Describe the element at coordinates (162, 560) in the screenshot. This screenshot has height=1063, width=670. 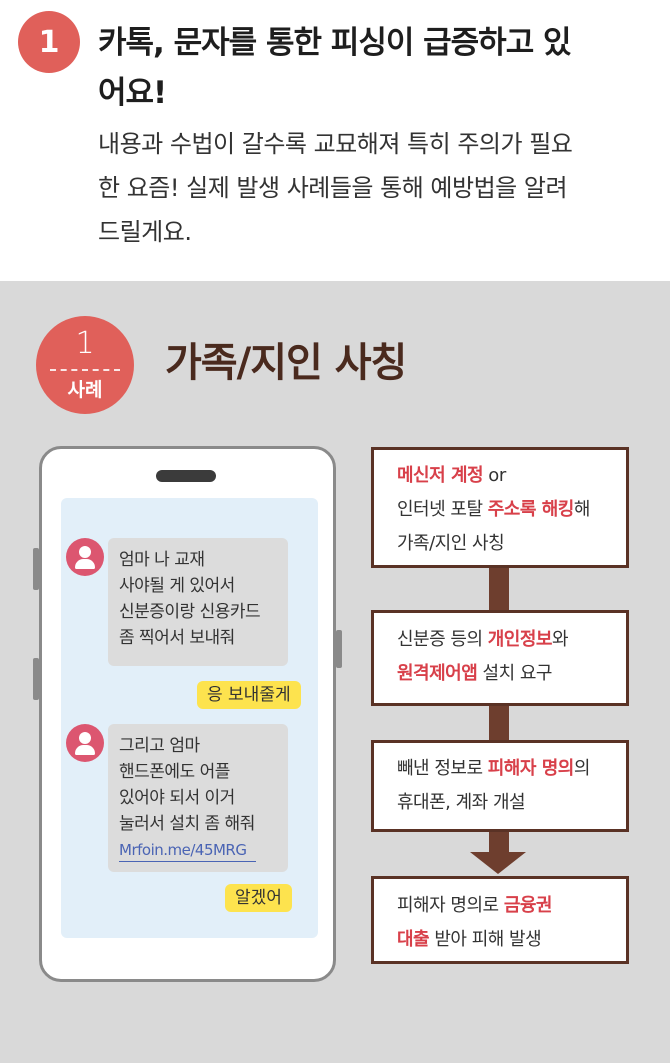
I see `message-line: 엄마 나 교재` at that location.